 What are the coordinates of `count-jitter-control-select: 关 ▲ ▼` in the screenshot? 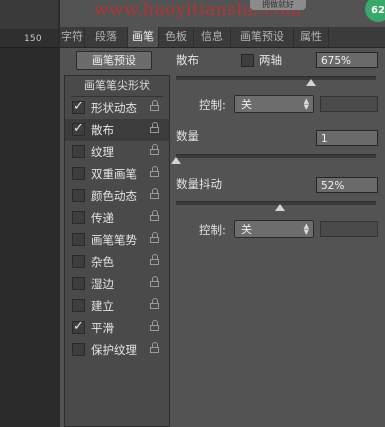 It's located at (274, 229).